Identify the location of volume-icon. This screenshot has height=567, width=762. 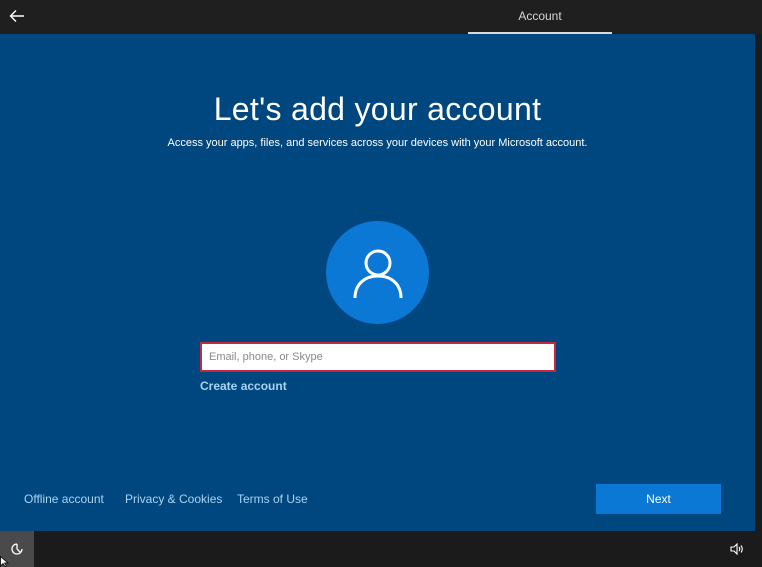
(736, 549).